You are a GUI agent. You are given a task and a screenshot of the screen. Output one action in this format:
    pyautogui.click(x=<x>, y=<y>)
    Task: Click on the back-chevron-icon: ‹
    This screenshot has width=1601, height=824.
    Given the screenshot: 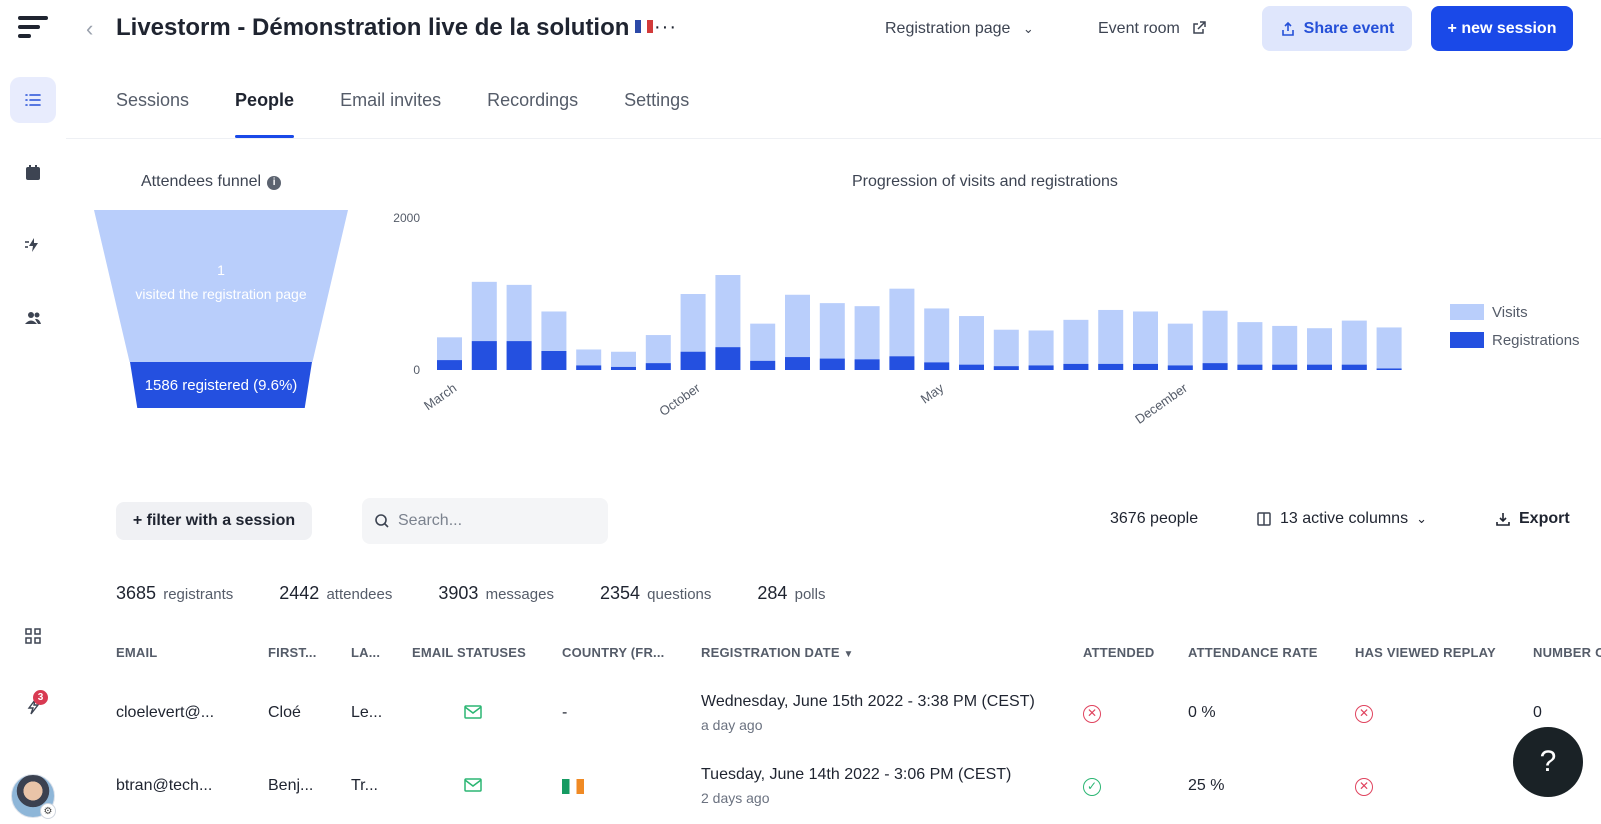 What is the action you would take?
    pyautogui.click(x=89, y=29)
    